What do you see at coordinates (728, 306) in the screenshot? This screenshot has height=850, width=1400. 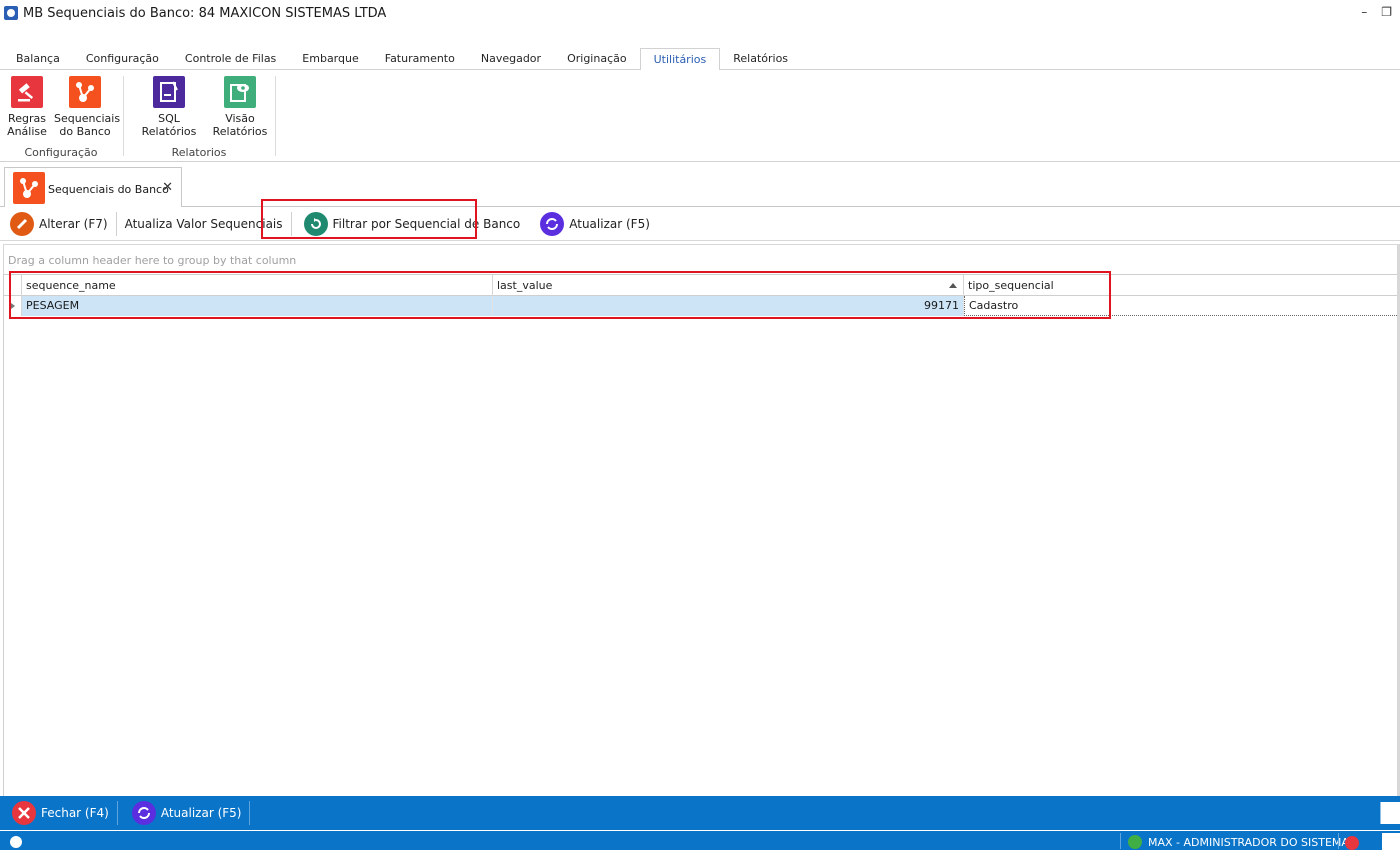 I see `cell-last-value: 99171` at bounding box center [728, 306].